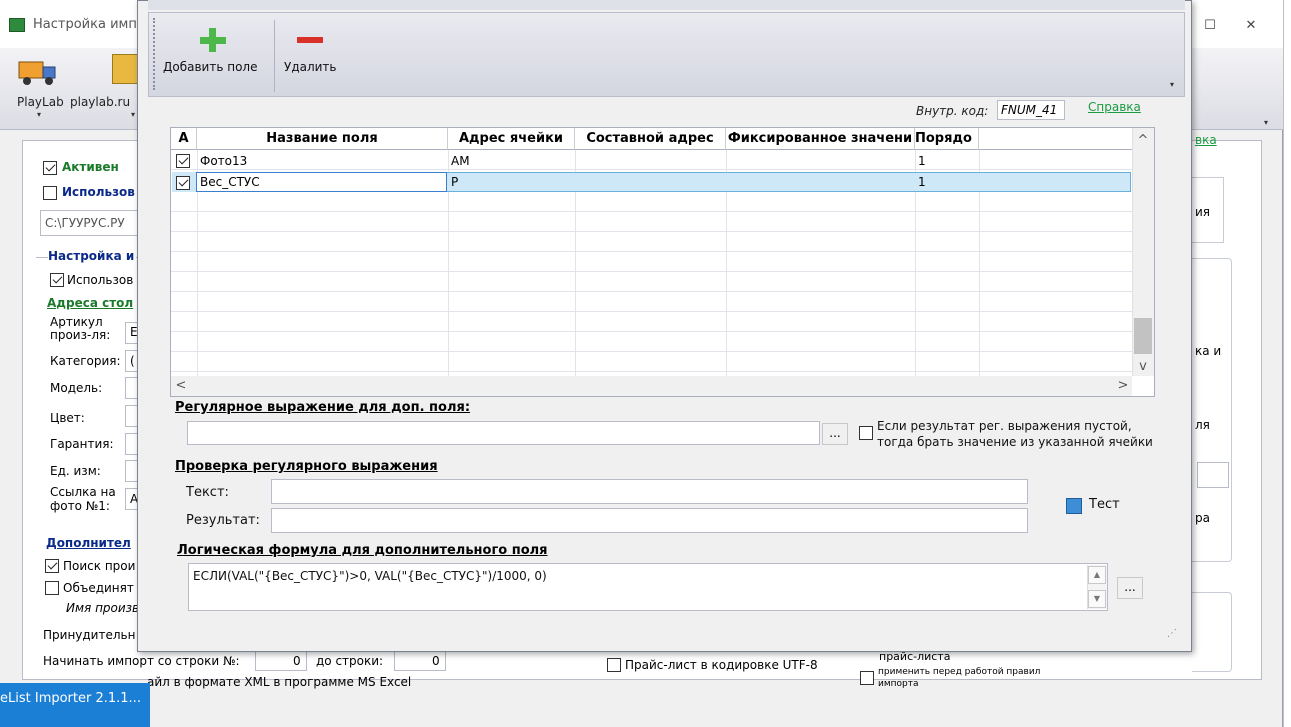 The width and height of the screenshot is (1291, 727). Describe the element at coordinates (310, 40) in the screenshot. I see `minus-icon` at that location.